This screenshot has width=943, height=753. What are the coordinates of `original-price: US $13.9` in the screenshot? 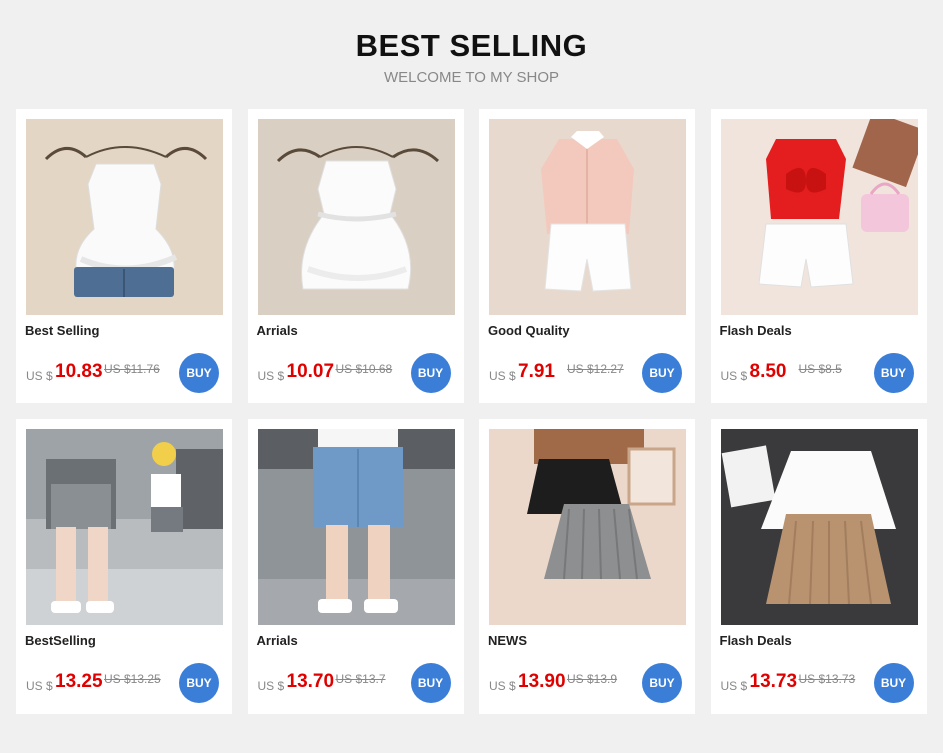 It's located at (592, 679).